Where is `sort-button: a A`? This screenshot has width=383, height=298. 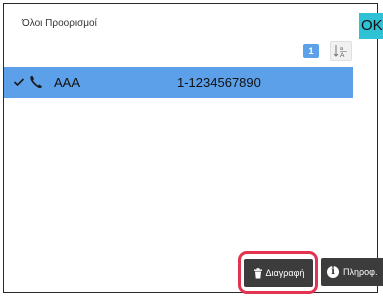
sort-button: a A is located at coordinates (341, 51).